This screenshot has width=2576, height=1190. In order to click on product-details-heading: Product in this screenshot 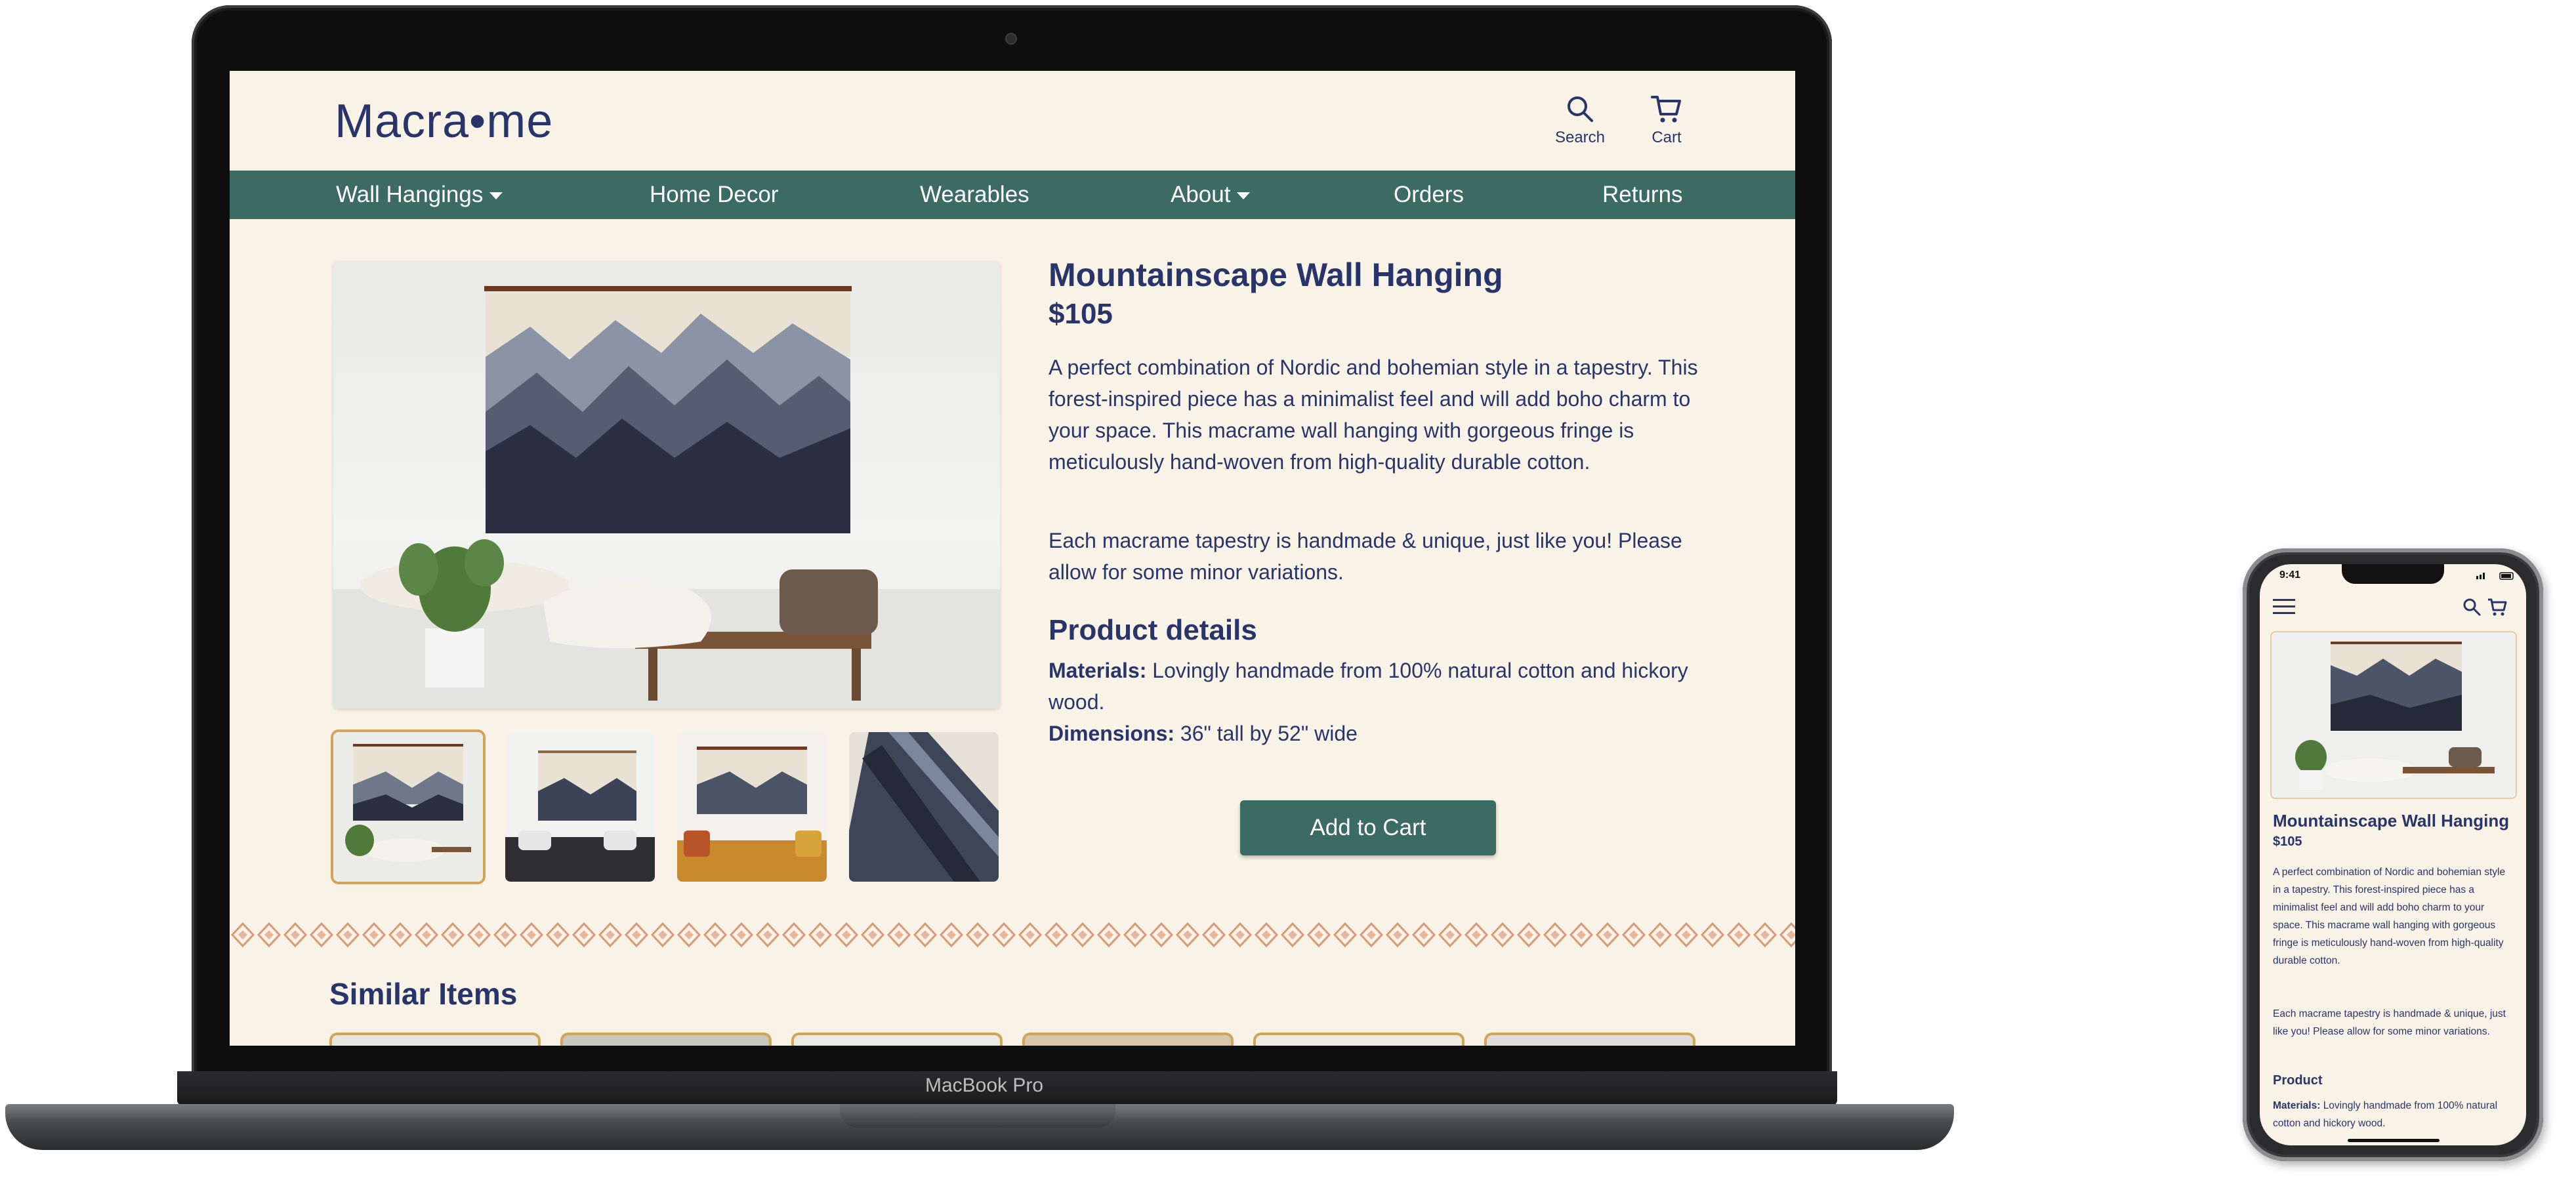, I will do `click(2298, 1080)`.